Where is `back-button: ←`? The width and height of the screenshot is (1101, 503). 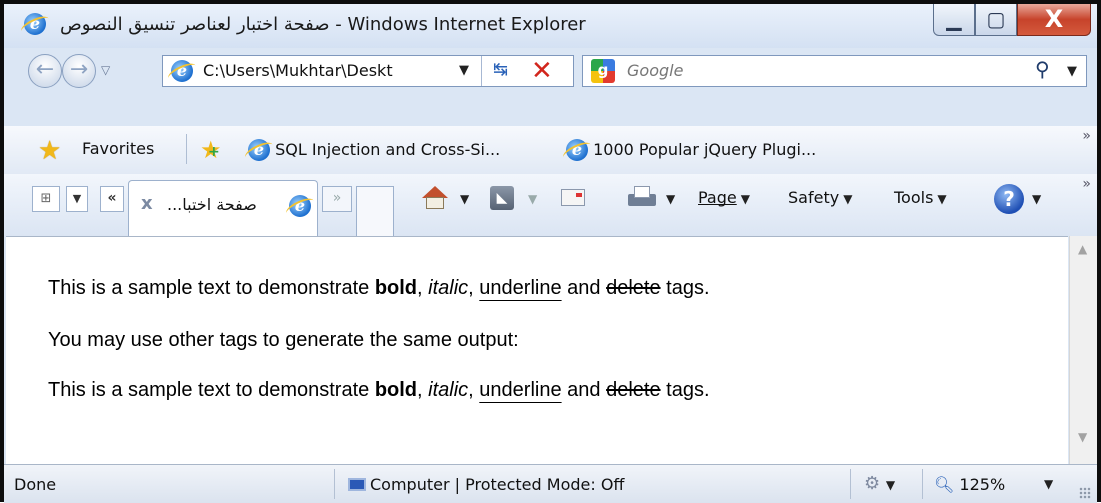 back-button: ← is located at coordinates (45, 71).